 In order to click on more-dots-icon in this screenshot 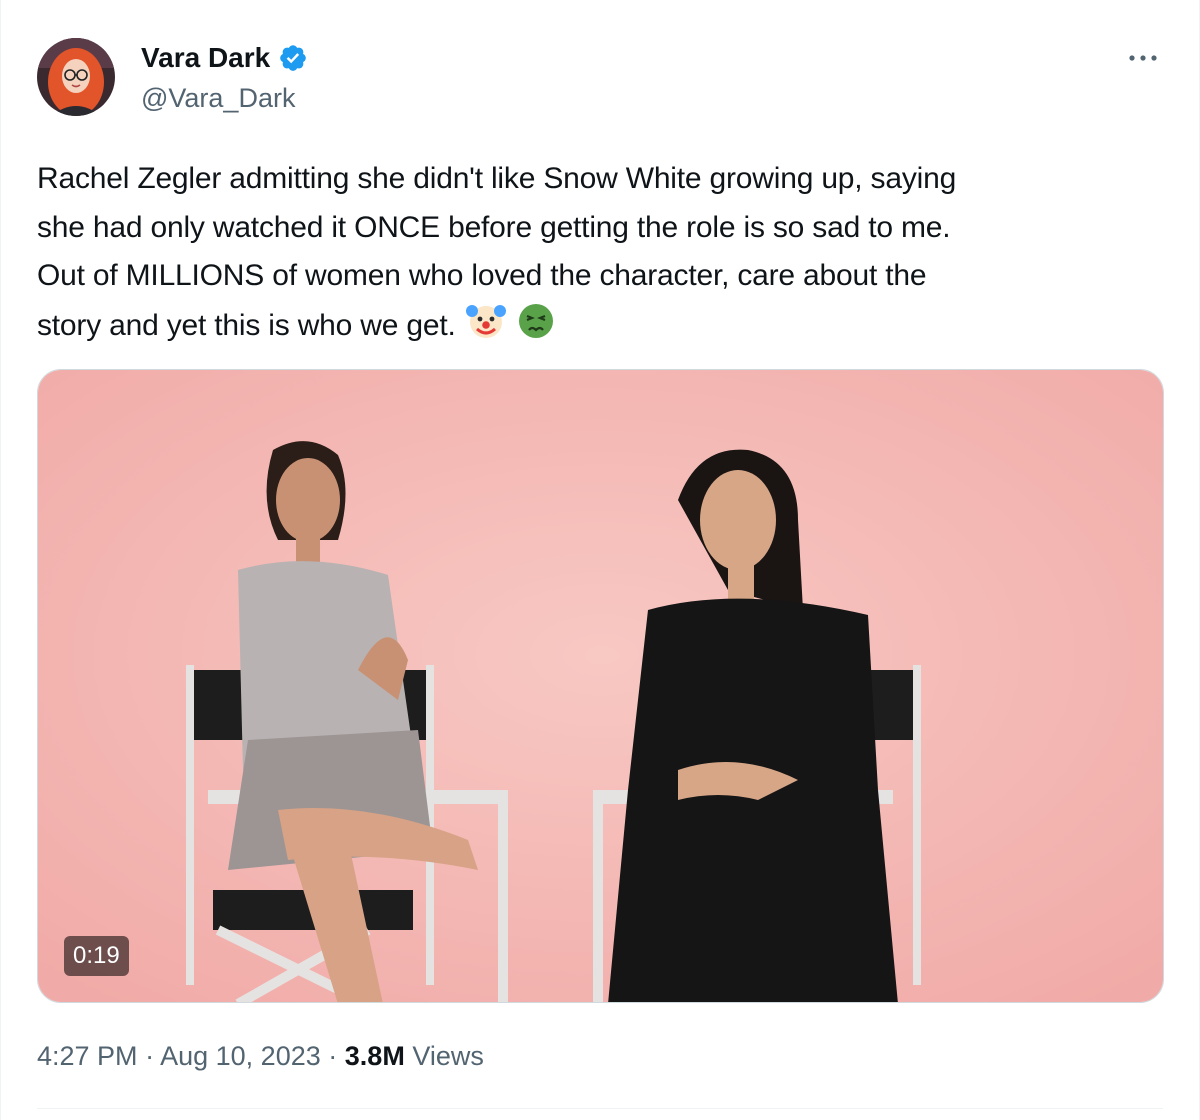, I will do `click(1143, 58)`.